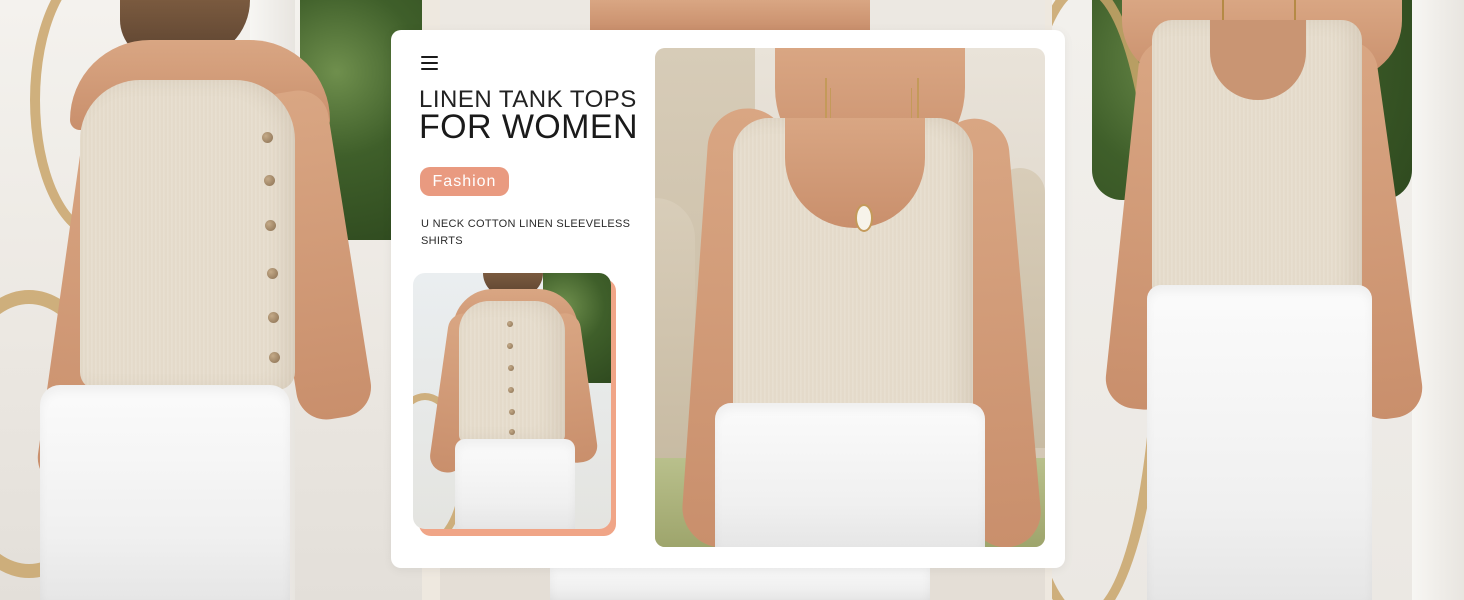 Image resolution: width=1464 pixels, height=600 pixels. What do you see at coordinates (429, 63) in the screenshot?
I see `hamburger-menu-icon` at bounding box center [429, 63].